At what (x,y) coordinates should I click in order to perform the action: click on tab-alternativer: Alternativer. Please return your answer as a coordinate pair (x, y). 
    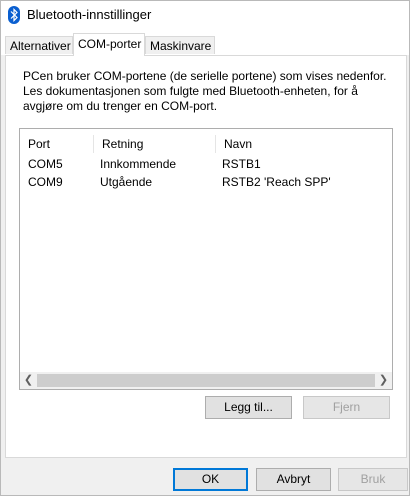
    Looking at the image, I should click on (39, 45).